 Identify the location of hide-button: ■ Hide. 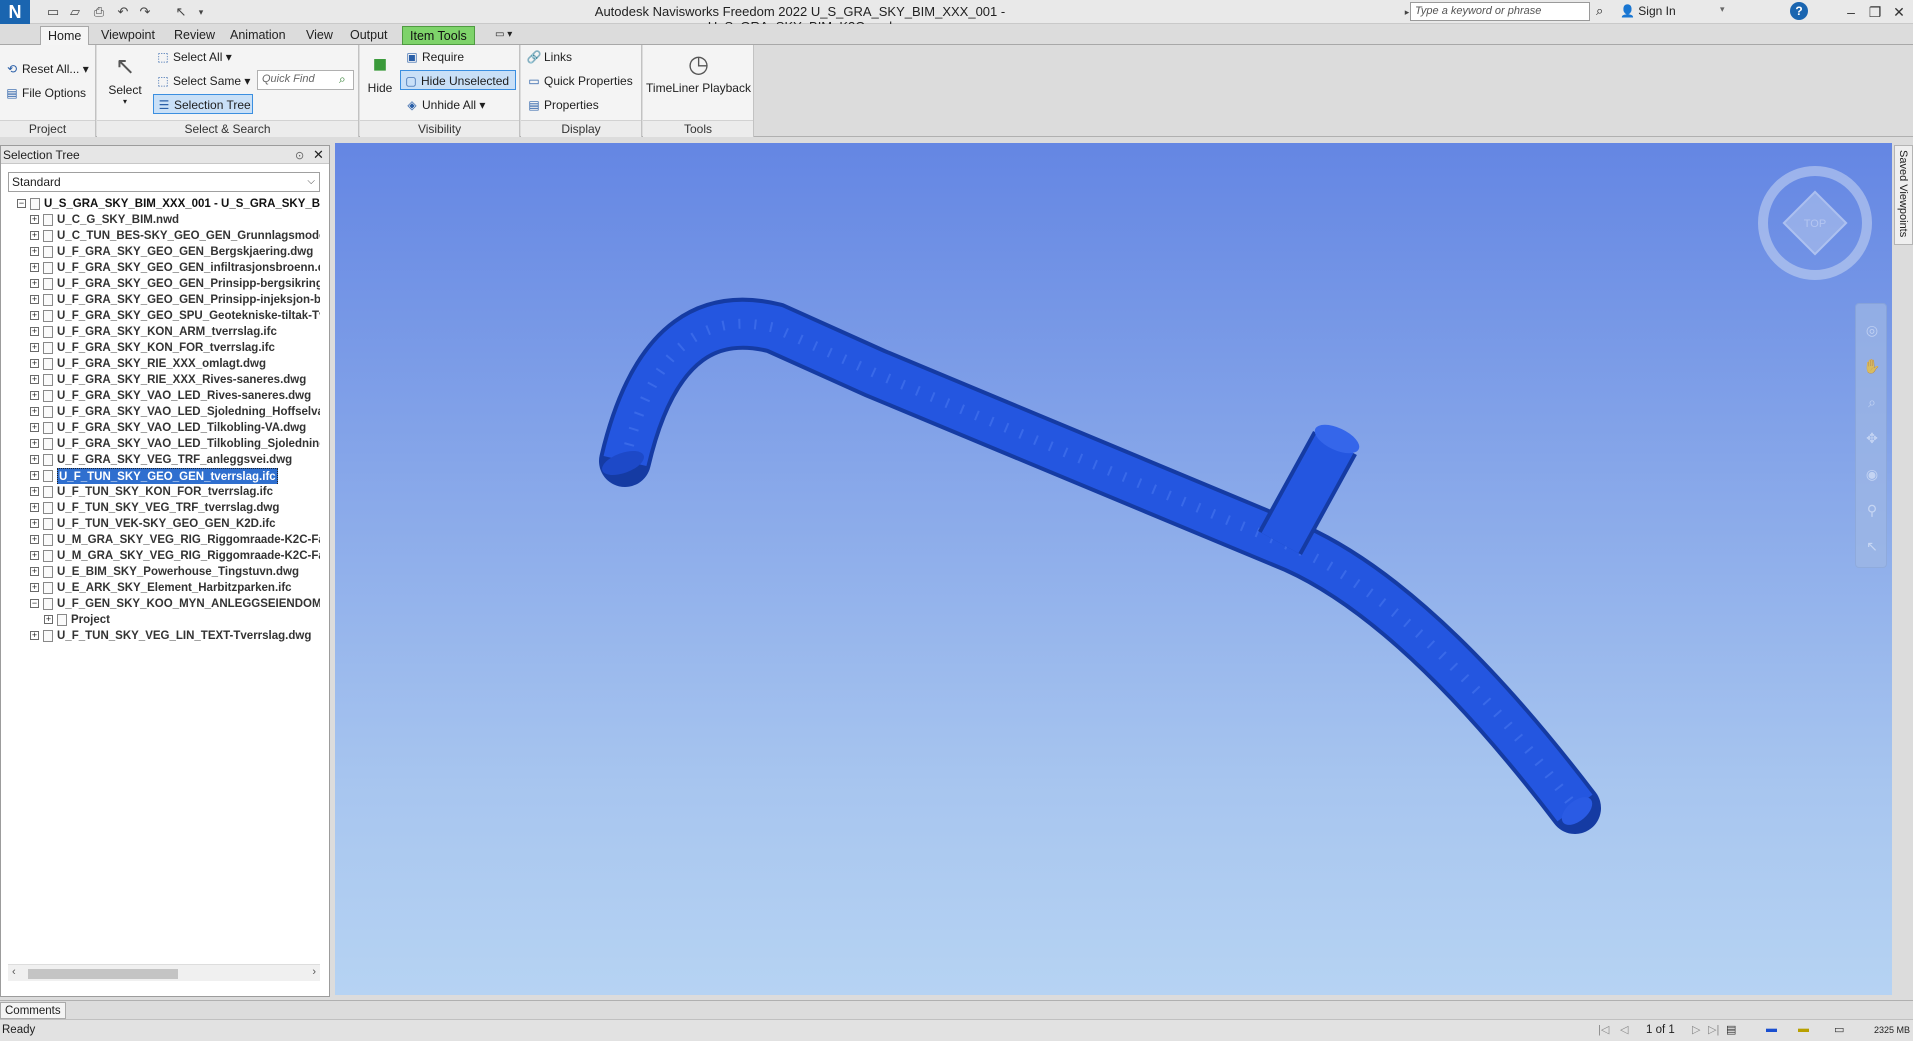
(380, 72).